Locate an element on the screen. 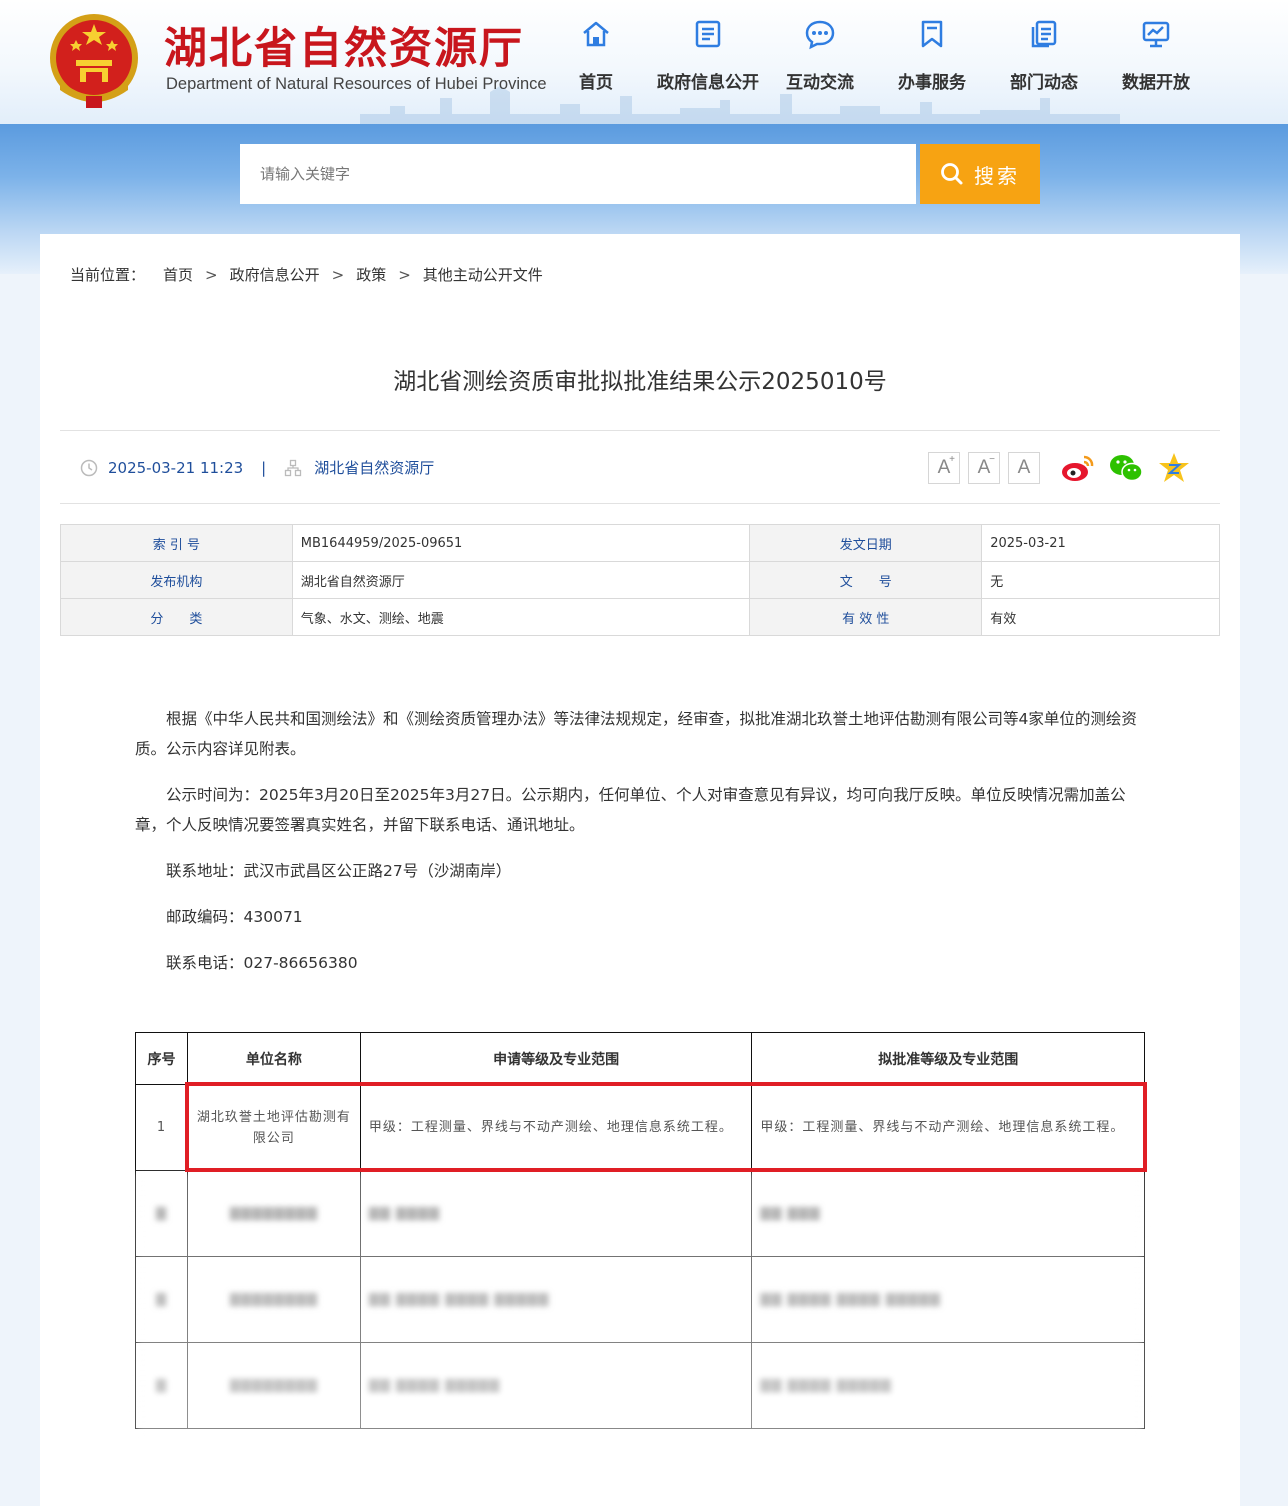 The image size is (1288, 1506). nav-item-open-data: 数据开放 is located at coordinates (1156, 63).